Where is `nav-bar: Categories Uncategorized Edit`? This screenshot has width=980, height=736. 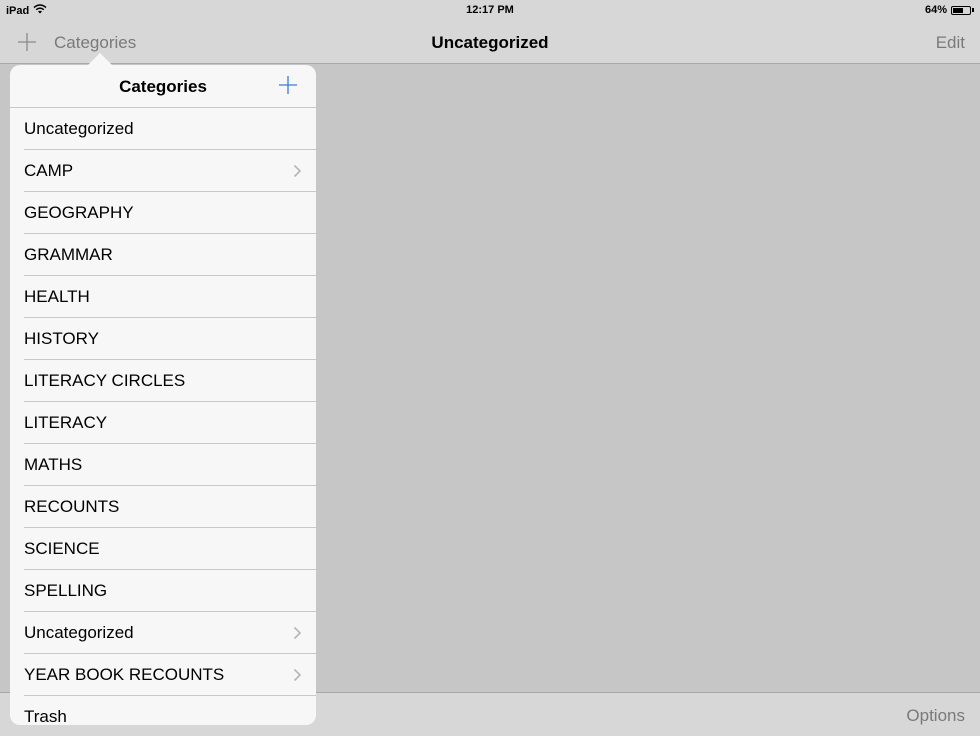
nav-bar: Categories Uncategorized Edit is located at coordinates (490, 42).